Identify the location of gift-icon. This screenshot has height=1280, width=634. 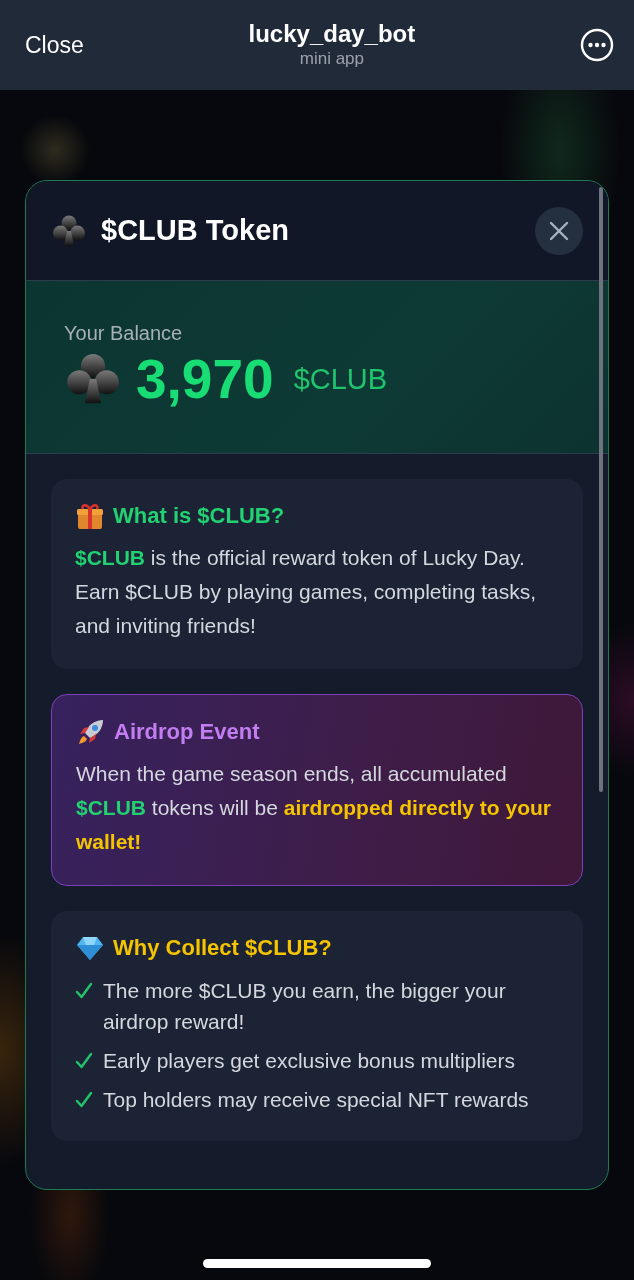
(90, 516).